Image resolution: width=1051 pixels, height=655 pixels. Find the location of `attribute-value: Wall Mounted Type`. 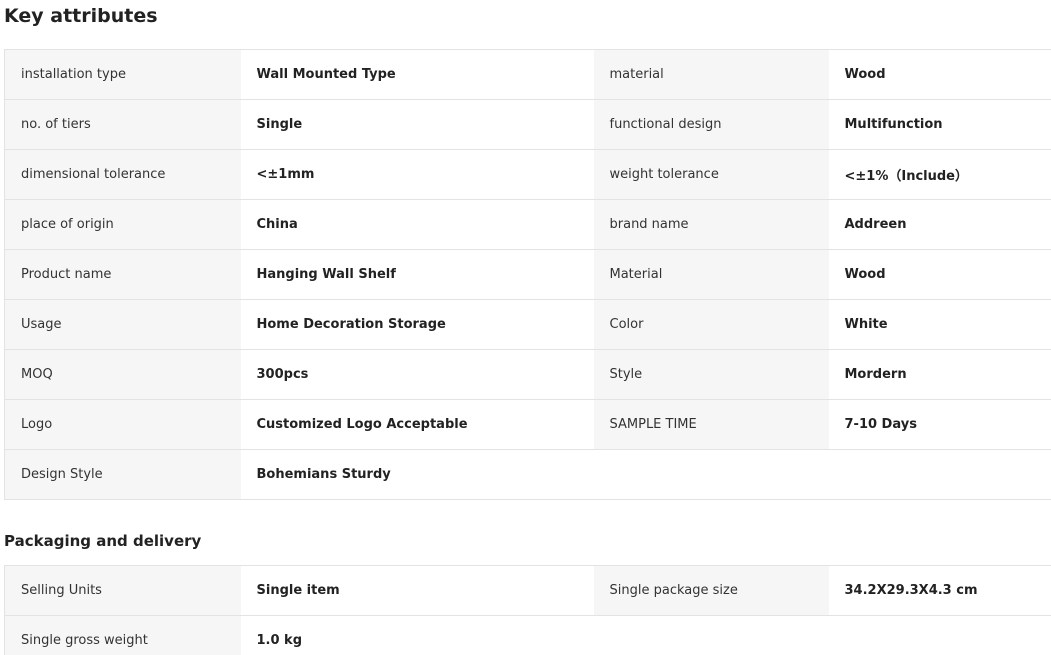

attribute-value: Wall Mounted Type is located at coordinates (417, 74).